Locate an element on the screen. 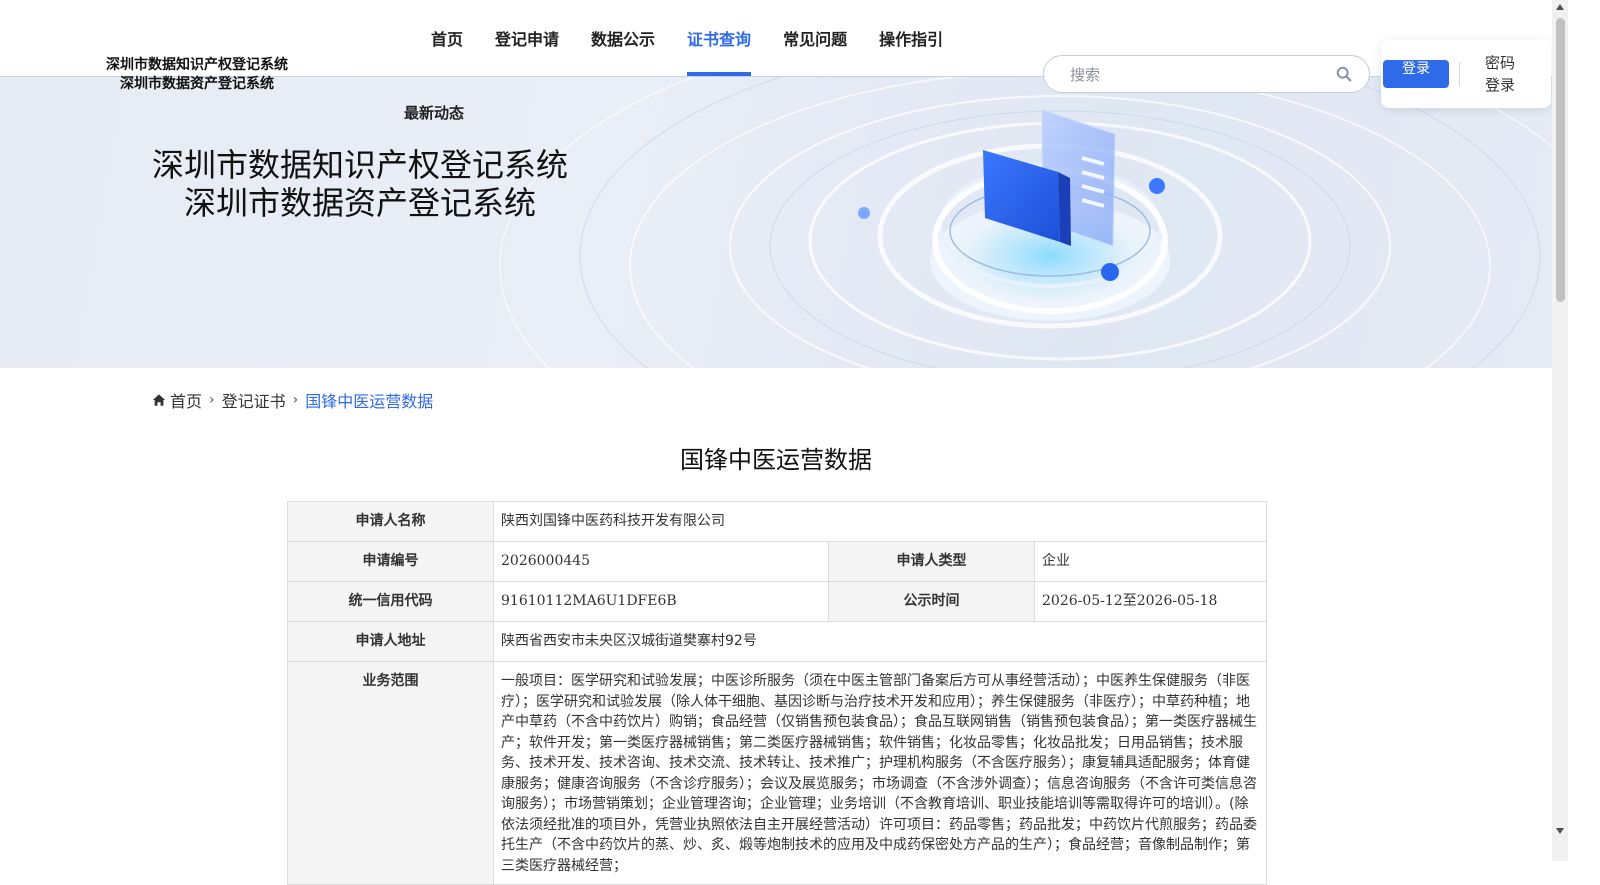  address-value: 陕西省西安市未央区汉城街道樊寨村92号 is located at coordinates (880, 641).